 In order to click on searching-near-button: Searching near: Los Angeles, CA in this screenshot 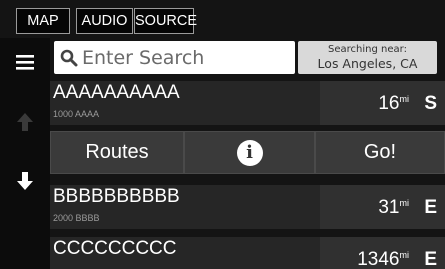, I will do `click(367, 57)`.